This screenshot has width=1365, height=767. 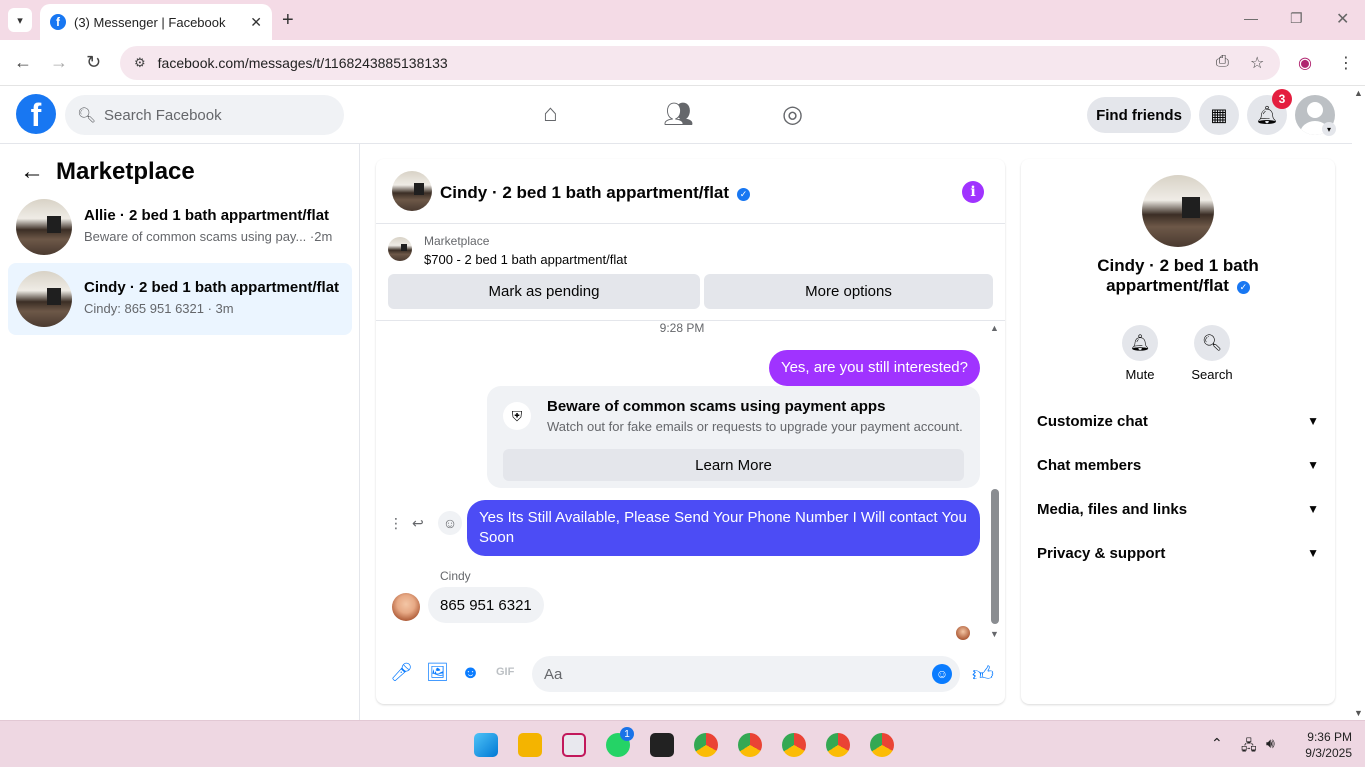 I want to click on windows-taskbar: 1 ⌃ 🖧︎ 🔊︎ 9:36 PM 9/3/2025, so click(x=682, y=743).